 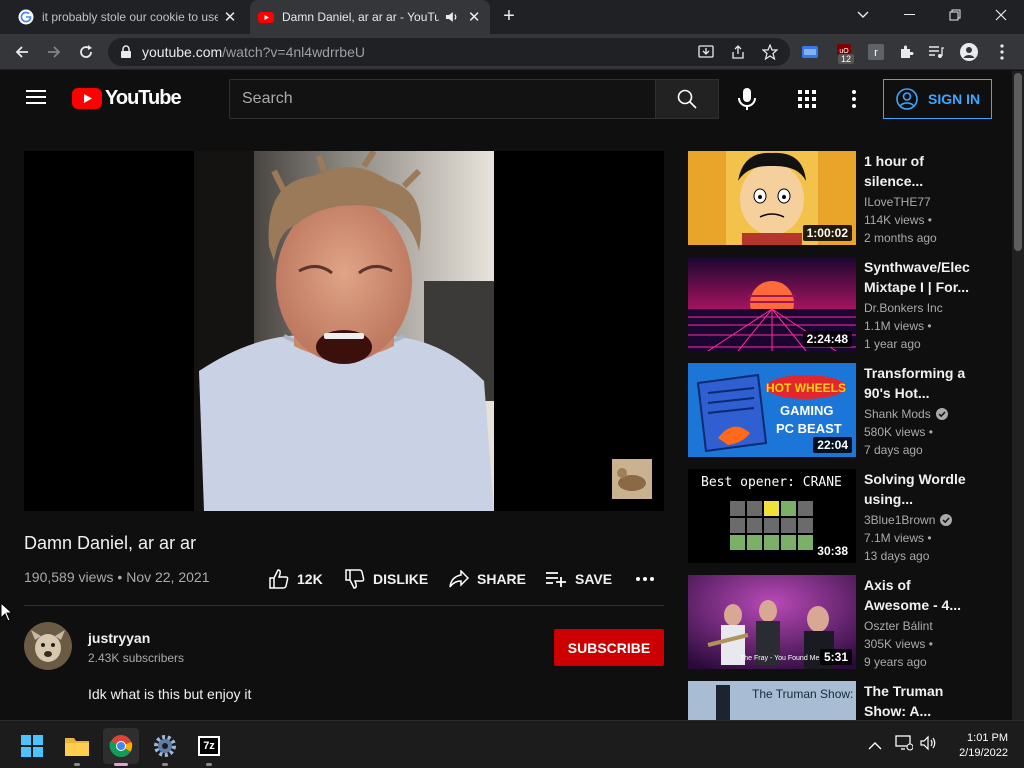 What do you see at coordinates (929, 745) in the screenshot?
I see `volume-icon` at bounding box center [929, 745].